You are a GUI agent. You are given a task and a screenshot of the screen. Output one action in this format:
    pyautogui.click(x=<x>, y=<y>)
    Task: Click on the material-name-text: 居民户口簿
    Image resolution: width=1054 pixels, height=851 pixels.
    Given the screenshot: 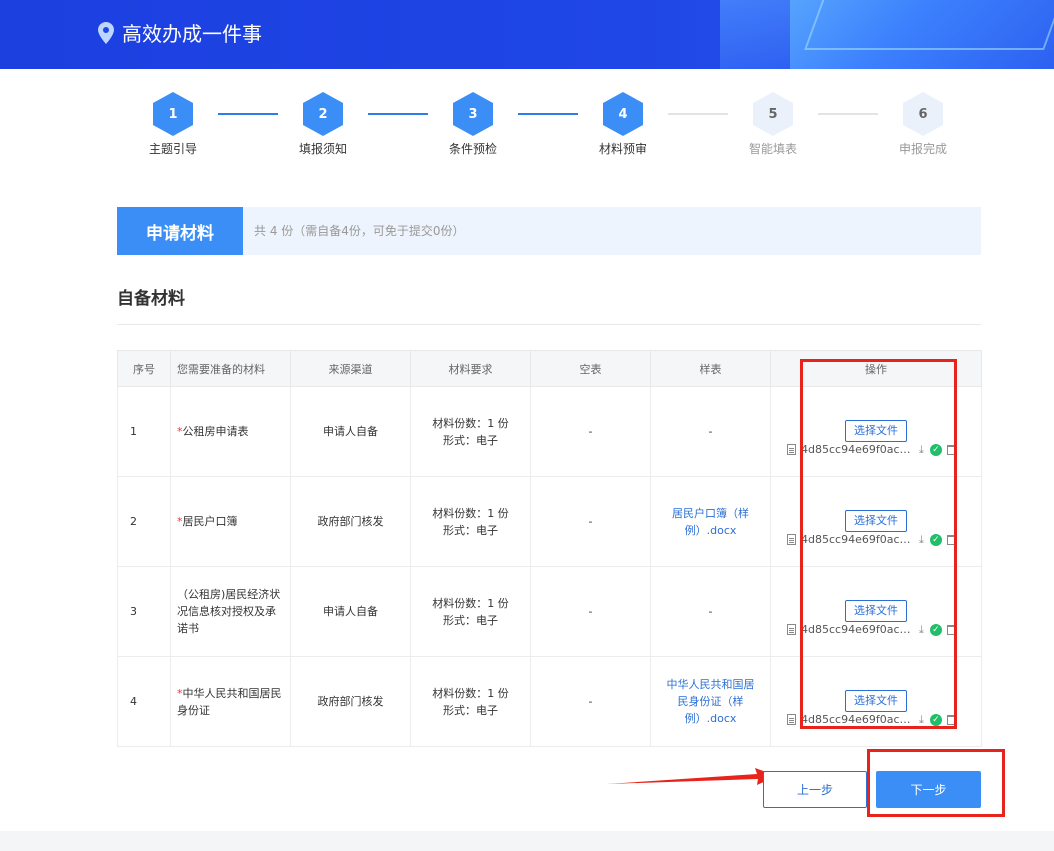 What is the action you would take?
    pyautogui.click(x=210, y=521)
    